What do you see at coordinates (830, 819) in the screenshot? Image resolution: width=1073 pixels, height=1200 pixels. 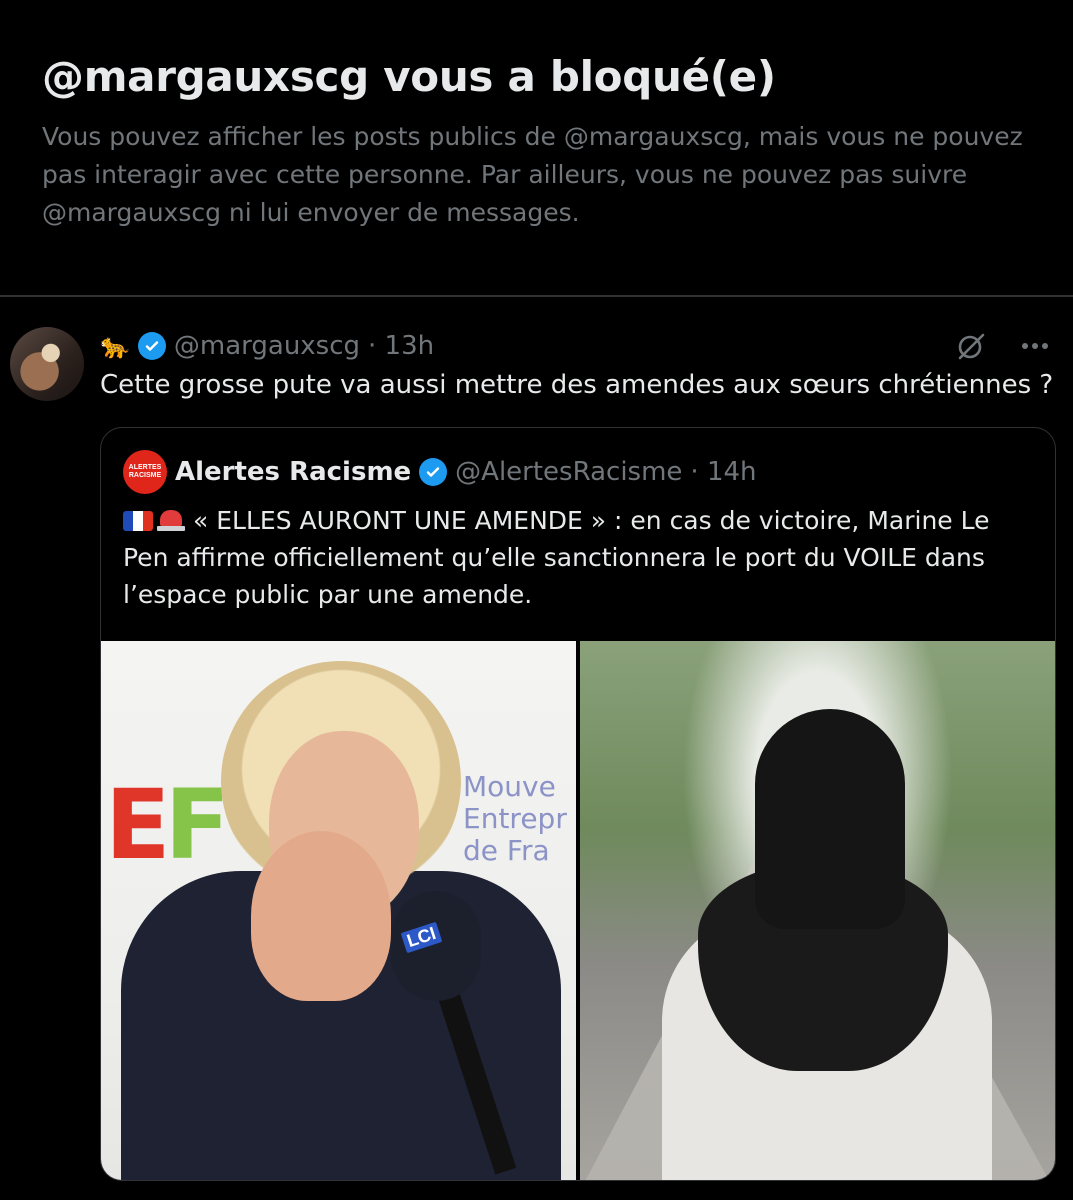 I see `hijab-head` at bounding box center [830, 819].